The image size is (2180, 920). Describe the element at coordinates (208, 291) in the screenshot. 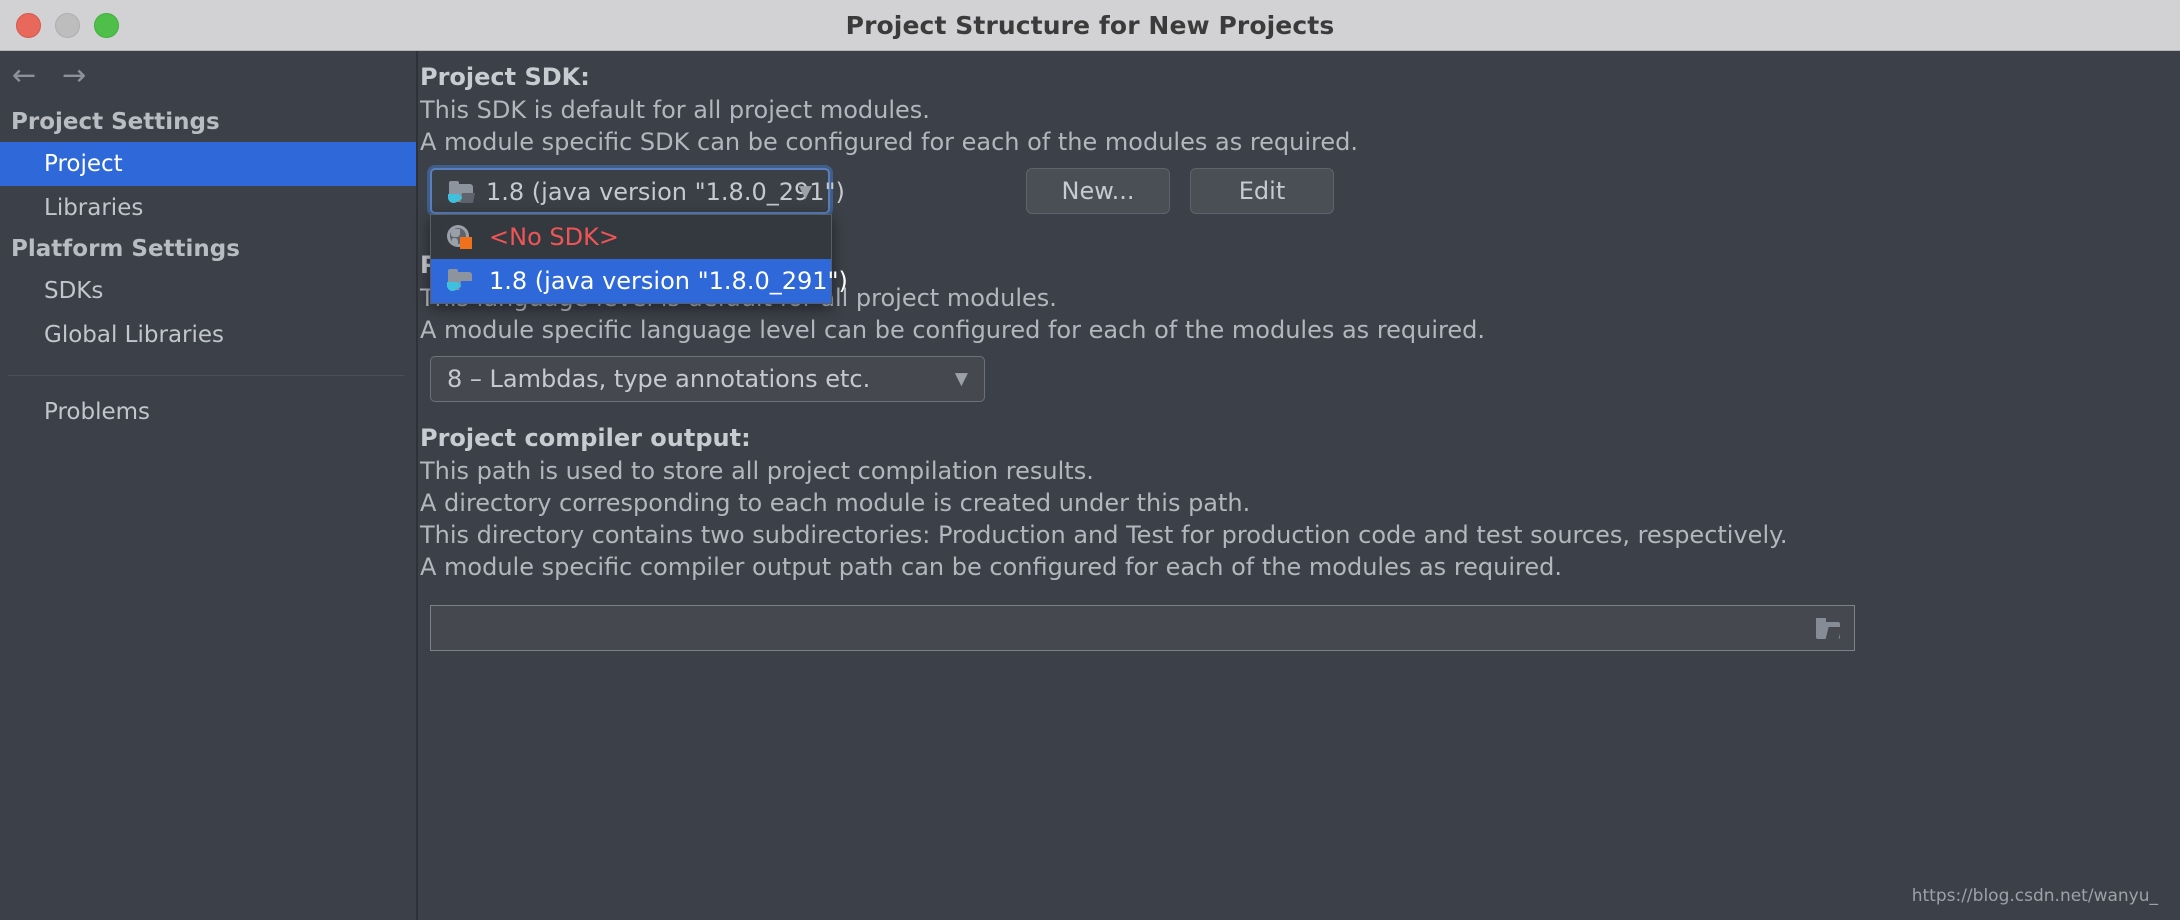

I see `sidebar-item-sdks: SDKs` at that location.